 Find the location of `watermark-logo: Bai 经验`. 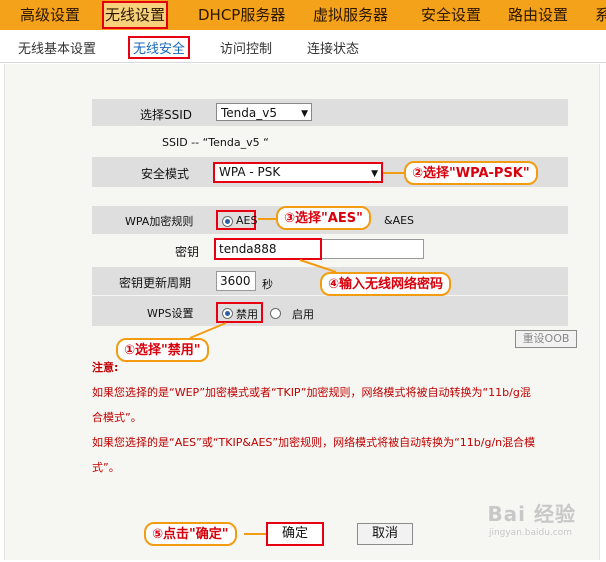

watermark-logo: Bai 经验 is located at coordinates (531, 514).